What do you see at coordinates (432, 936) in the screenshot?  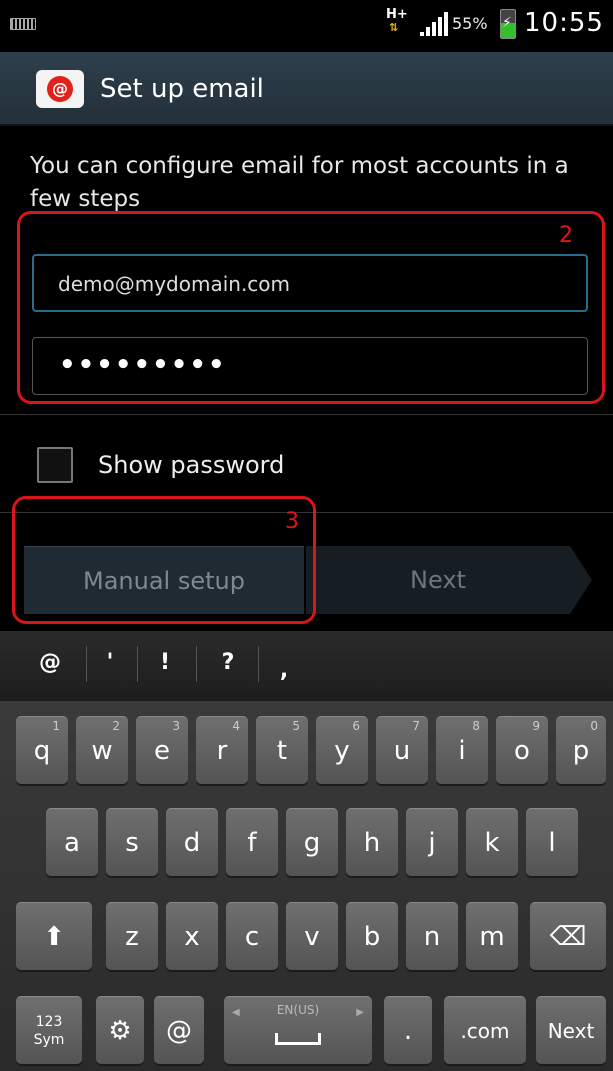 I see `key-n: n` at bounding box center [432, 936].